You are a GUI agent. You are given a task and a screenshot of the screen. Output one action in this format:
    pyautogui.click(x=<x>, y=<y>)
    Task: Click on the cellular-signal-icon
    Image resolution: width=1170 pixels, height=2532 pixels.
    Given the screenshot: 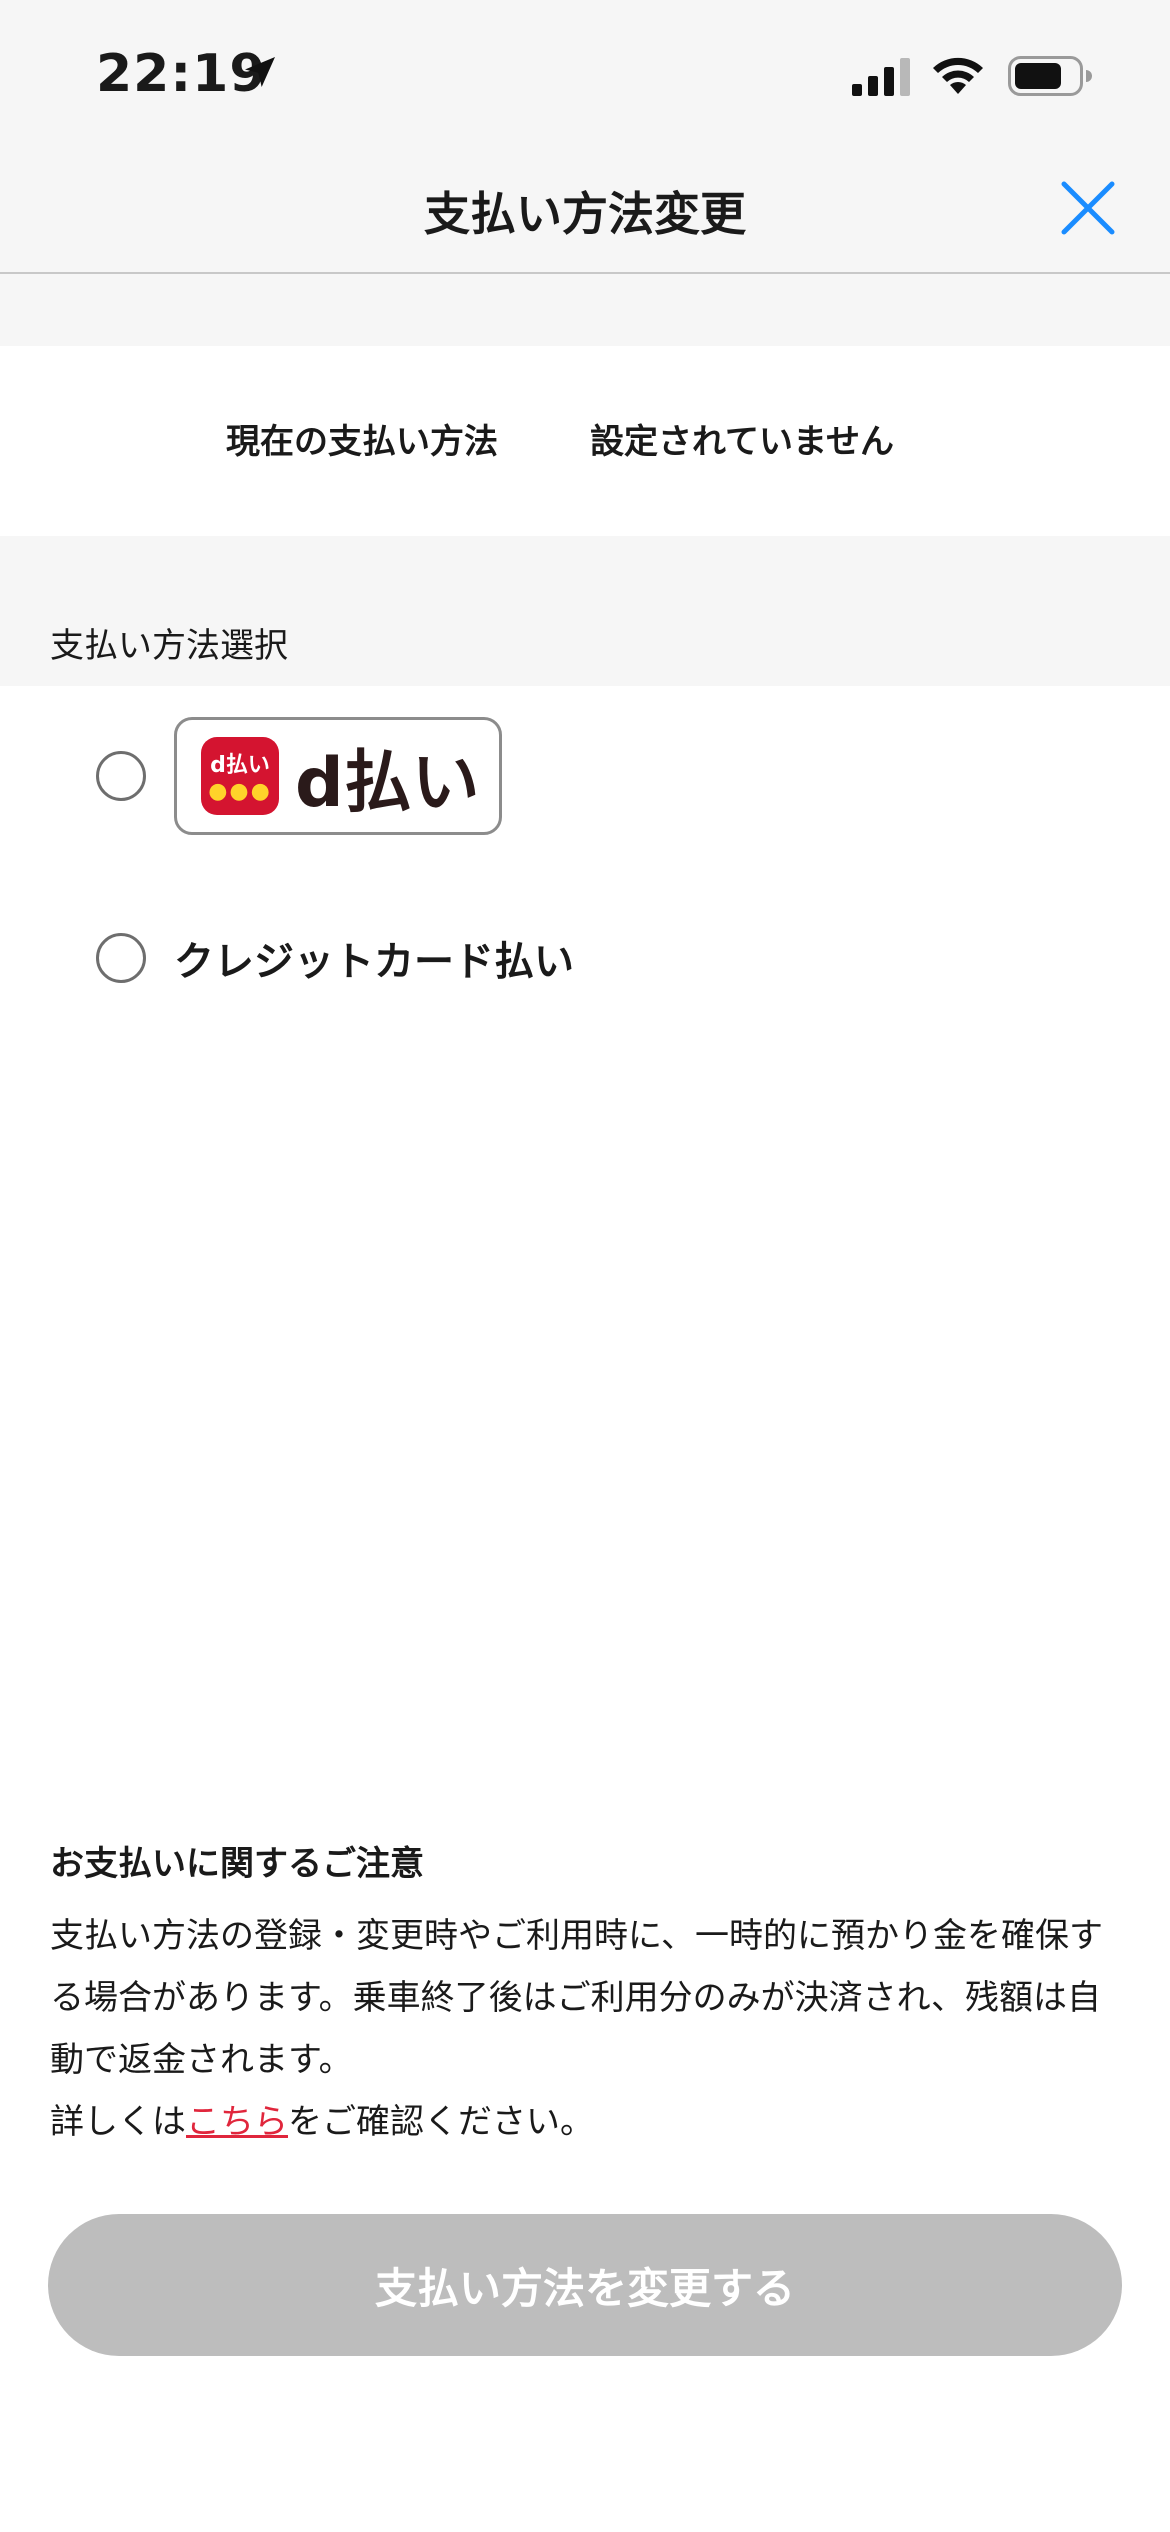 What is the action you would take?
    pyautogui.click(x=882, y=79)
    